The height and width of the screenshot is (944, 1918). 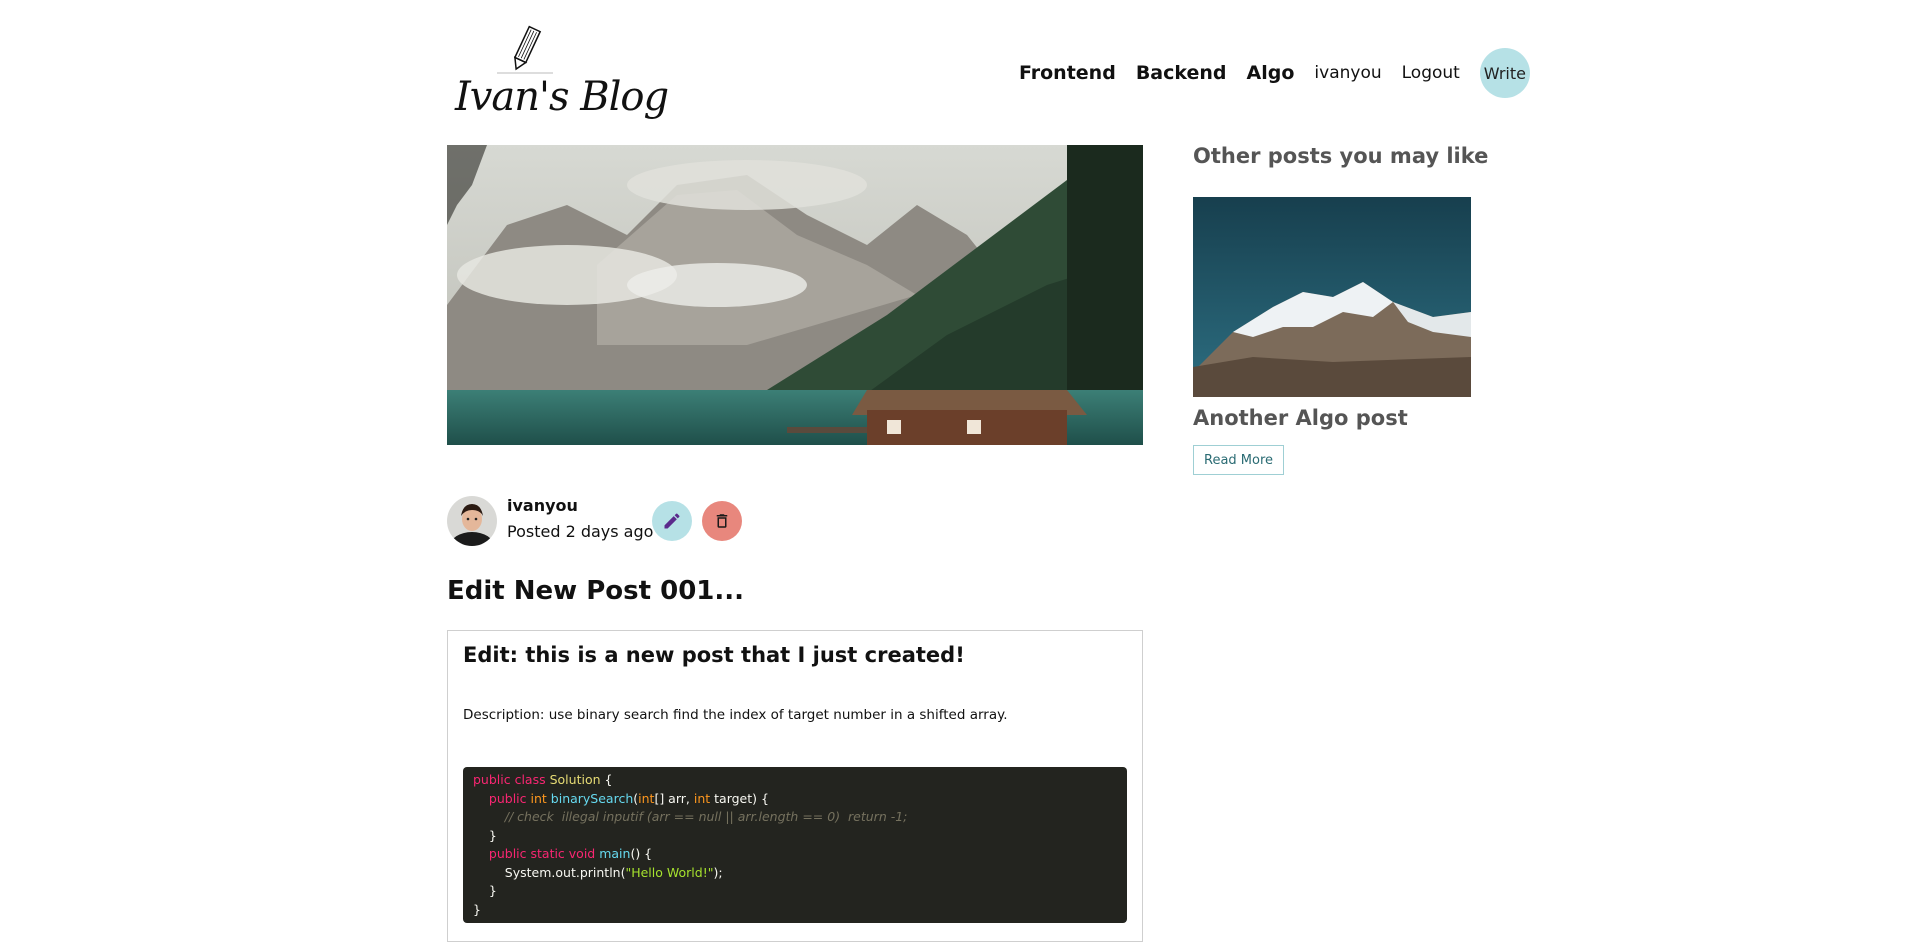 I want to click on code-line: public class Solution {, so click(x=543, y=779).